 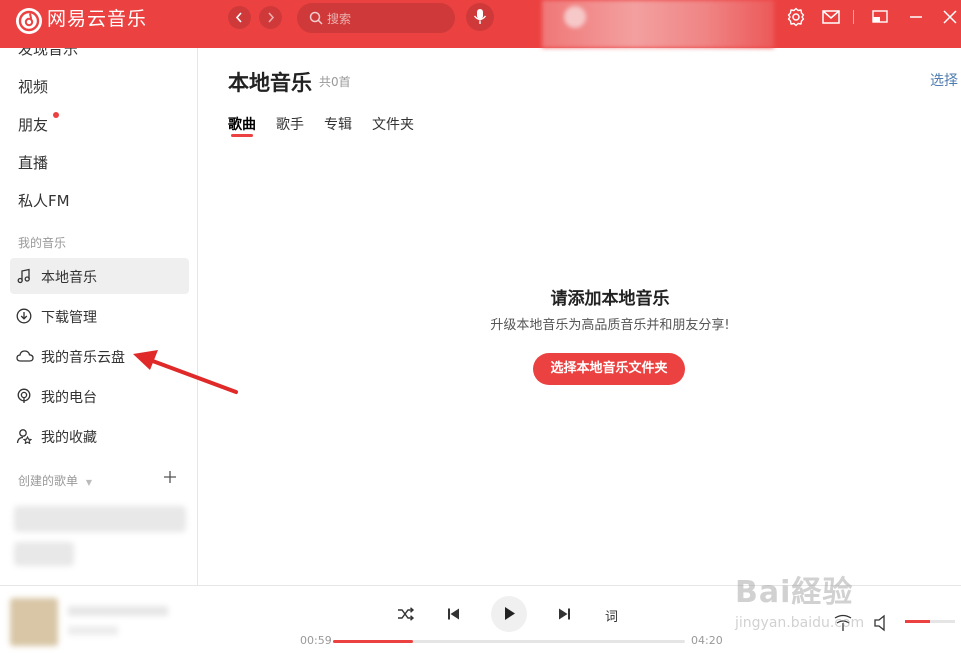 What do you see at coordinates (564, 614) in the screenshot?
I see `next-icon` at bounding box center [564, 614].